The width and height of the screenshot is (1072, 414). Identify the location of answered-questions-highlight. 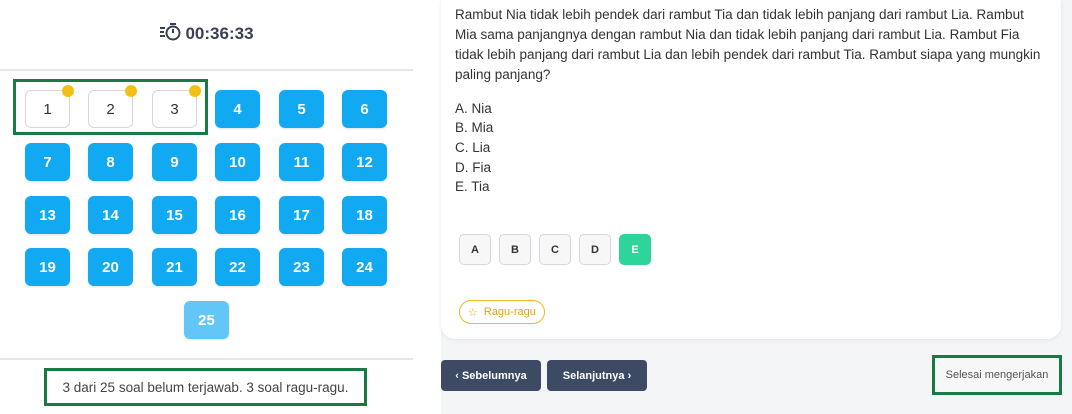
(110, 107).